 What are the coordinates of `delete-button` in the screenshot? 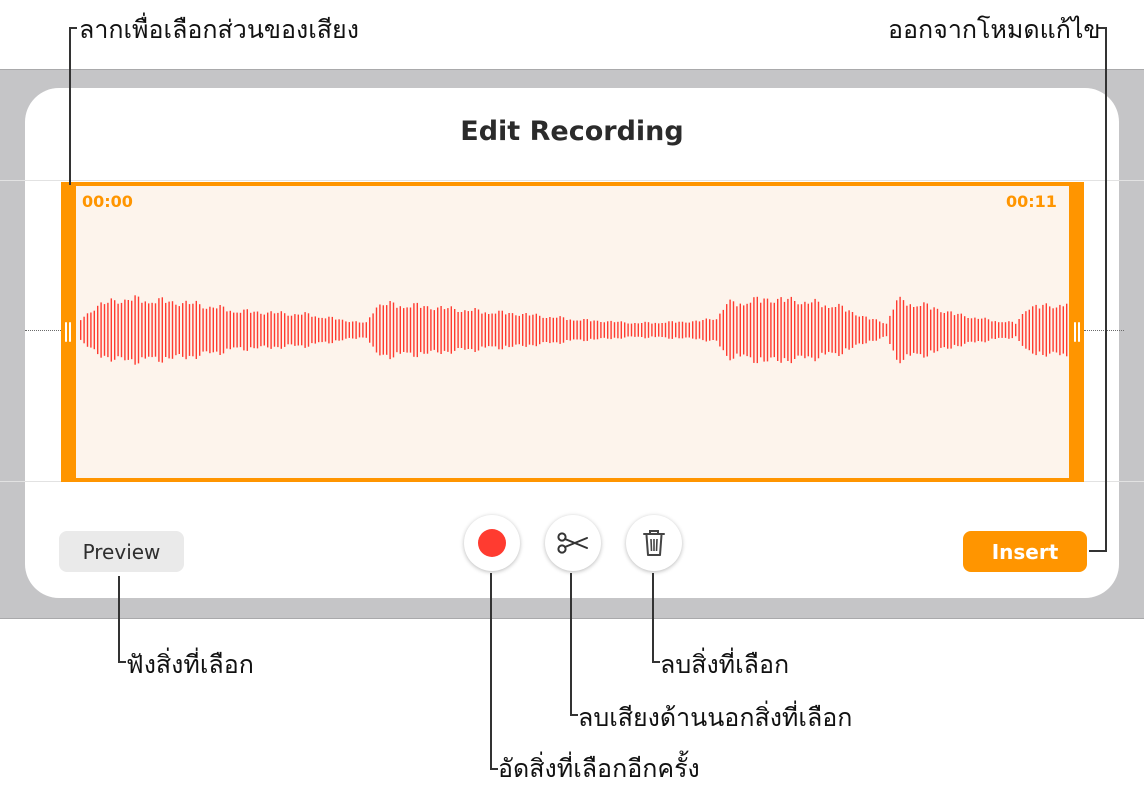 It's located at (654, 543).